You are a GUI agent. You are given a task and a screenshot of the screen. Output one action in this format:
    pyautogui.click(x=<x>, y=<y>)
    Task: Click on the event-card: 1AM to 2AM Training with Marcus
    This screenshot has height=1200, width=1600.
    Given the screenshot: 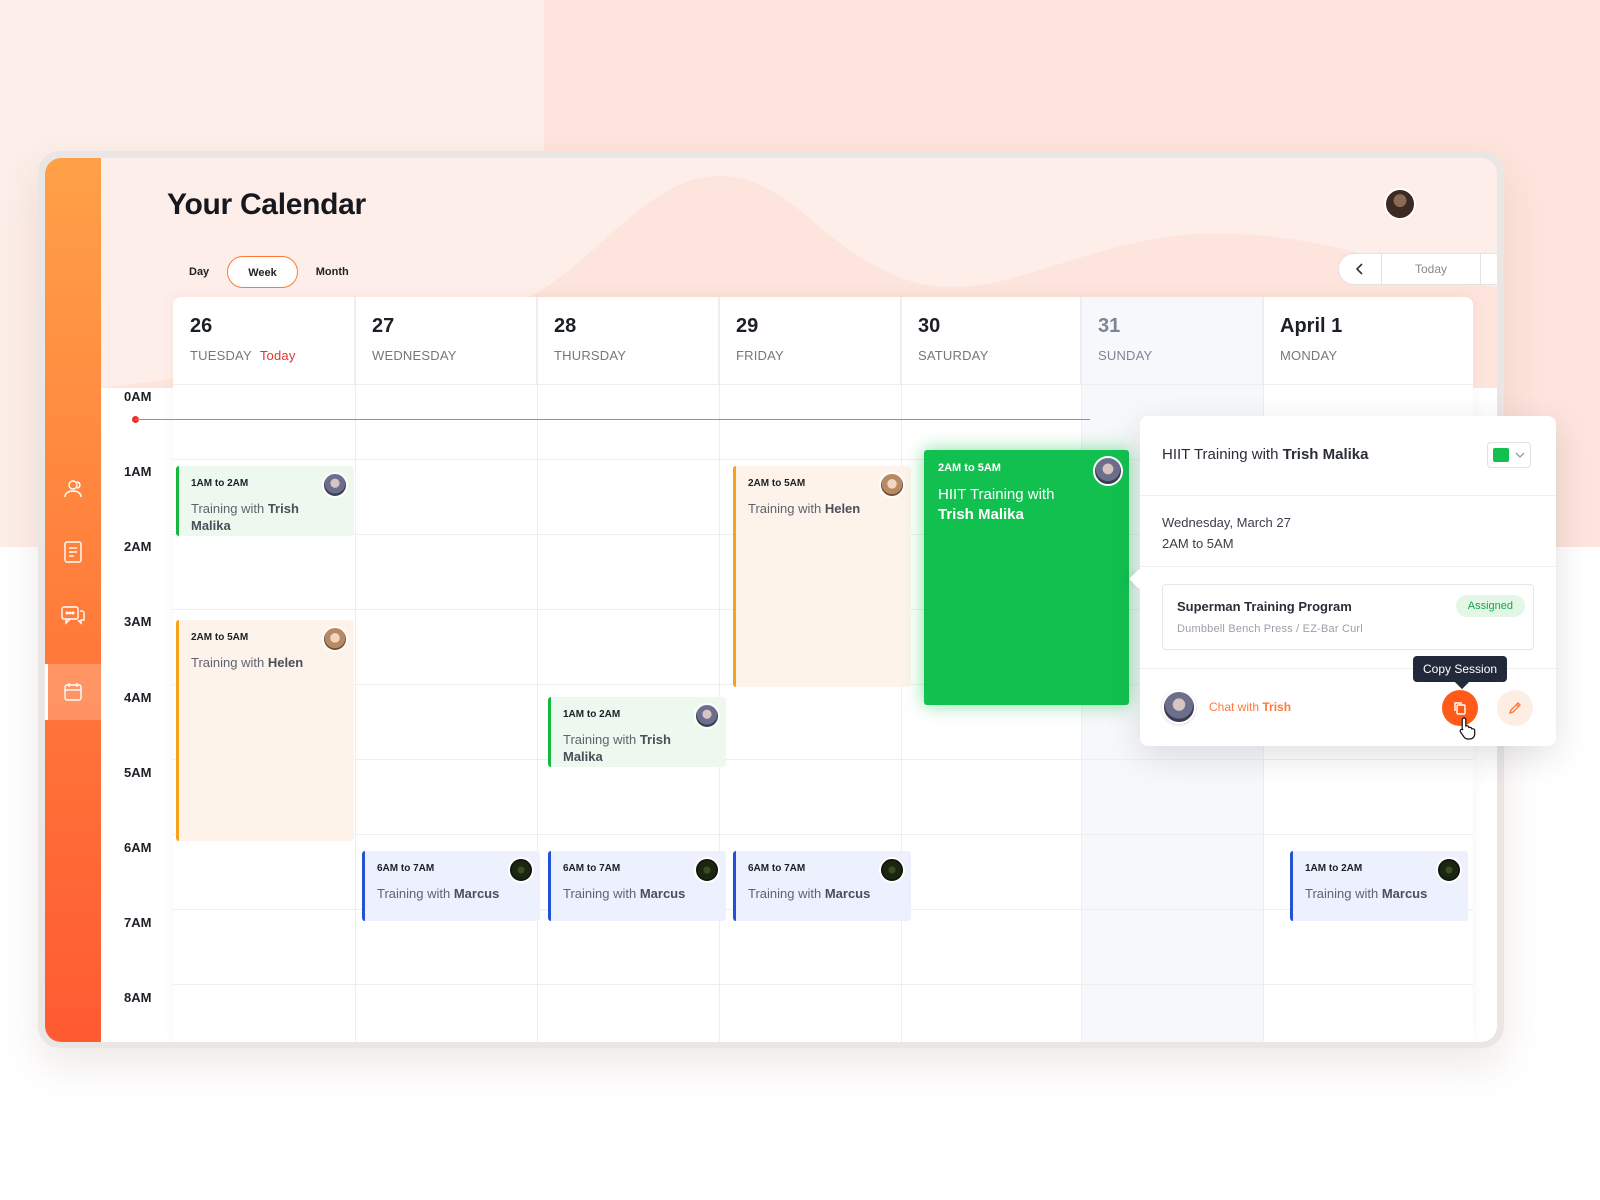 What is the action you would take?
    pyautogui.click(x=1379, y=886)
    